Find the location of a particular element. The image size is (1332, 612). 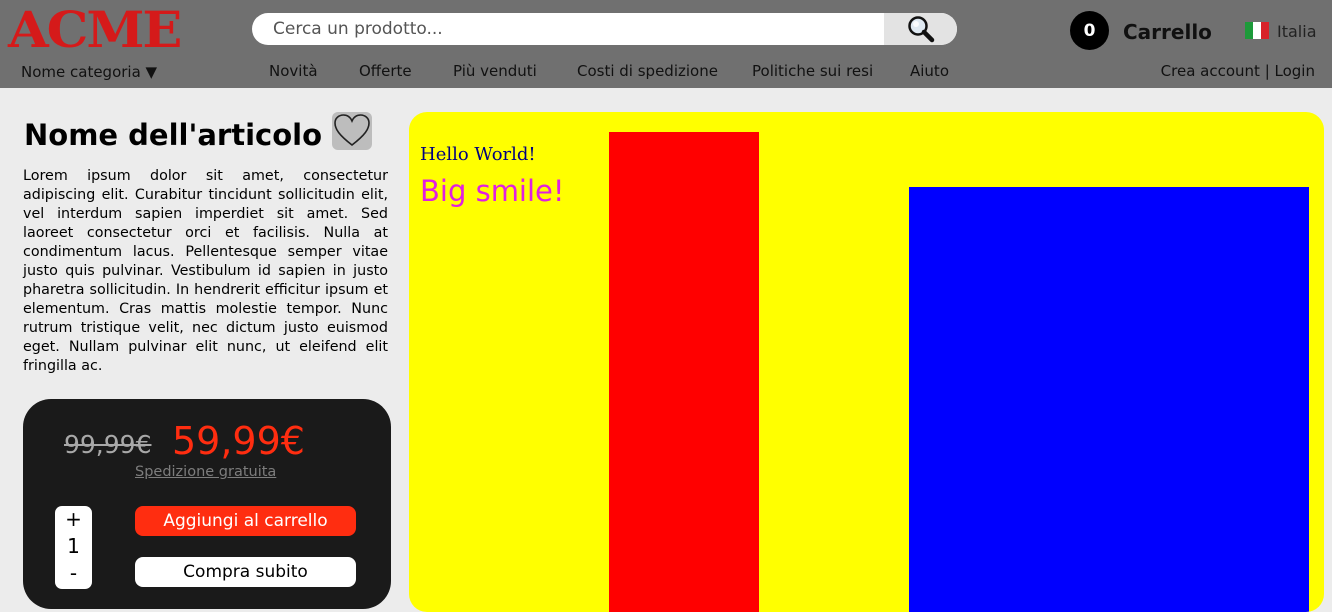

cart-link: Carrello is located at coordinates (1167, 32).